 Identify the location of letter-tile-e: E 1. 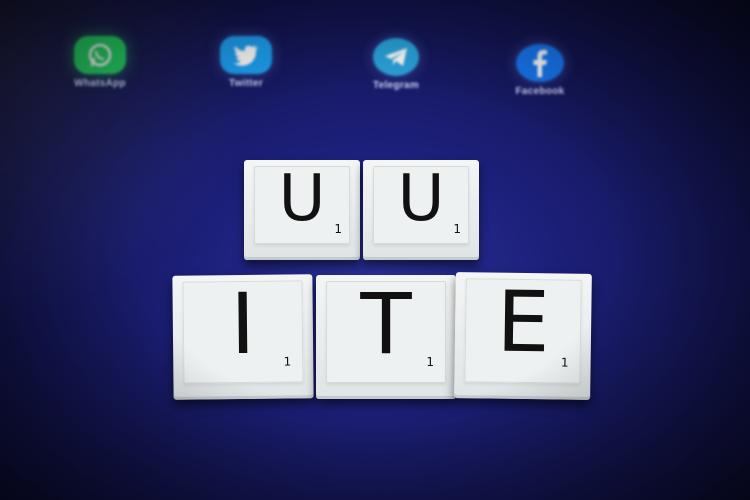
(523, 336).